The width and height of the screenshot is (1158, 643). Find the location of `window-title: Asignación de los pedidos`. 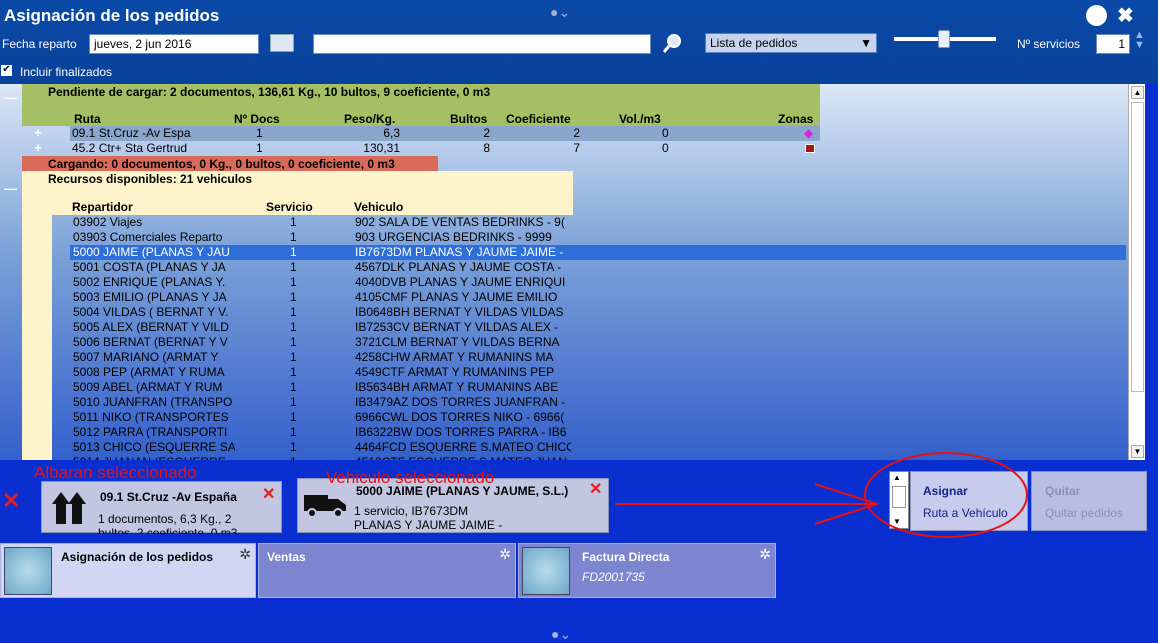

window-title: Asignación de los pedidos is located at coordinates (112, 15).